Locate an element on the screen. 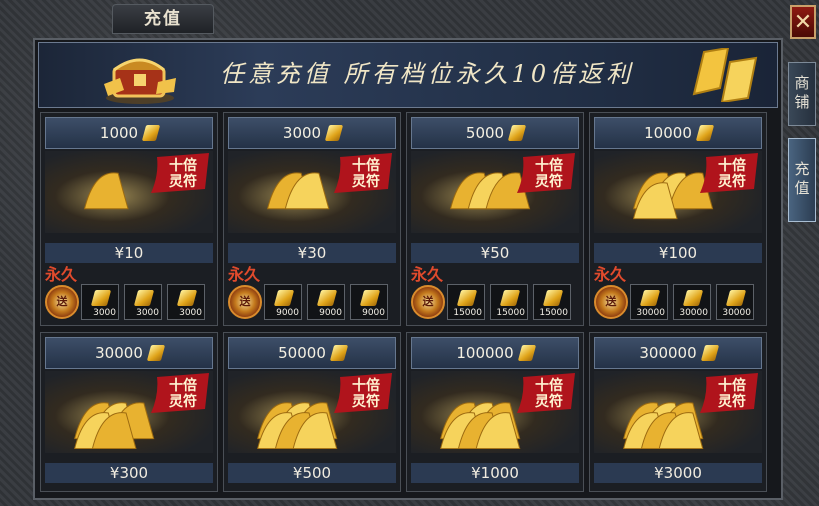 The width and height of the screenshot is (819, 506). tier-amount: 1000 is located at coordinates (129, 133).